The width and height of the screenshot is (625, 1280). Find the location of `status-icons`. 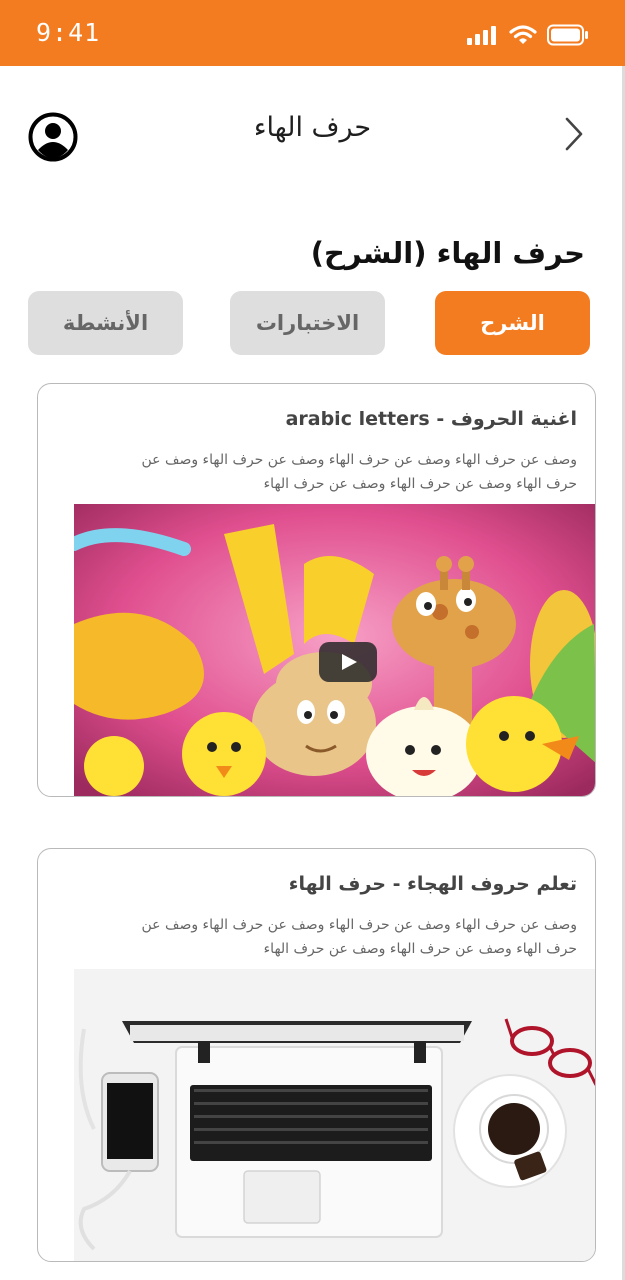

status-icons is located at coordinates (528, 35).